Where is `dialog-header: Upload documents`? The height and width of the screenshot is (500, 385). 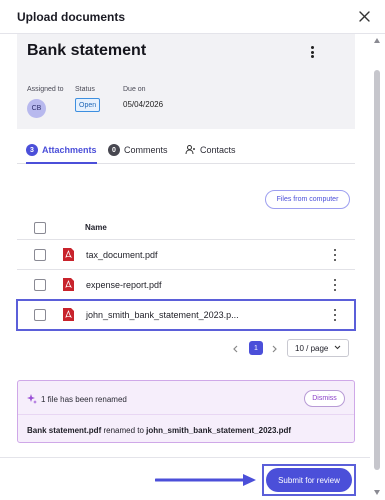 dialog-header: Upload documents is located at coordinates (192, 17).